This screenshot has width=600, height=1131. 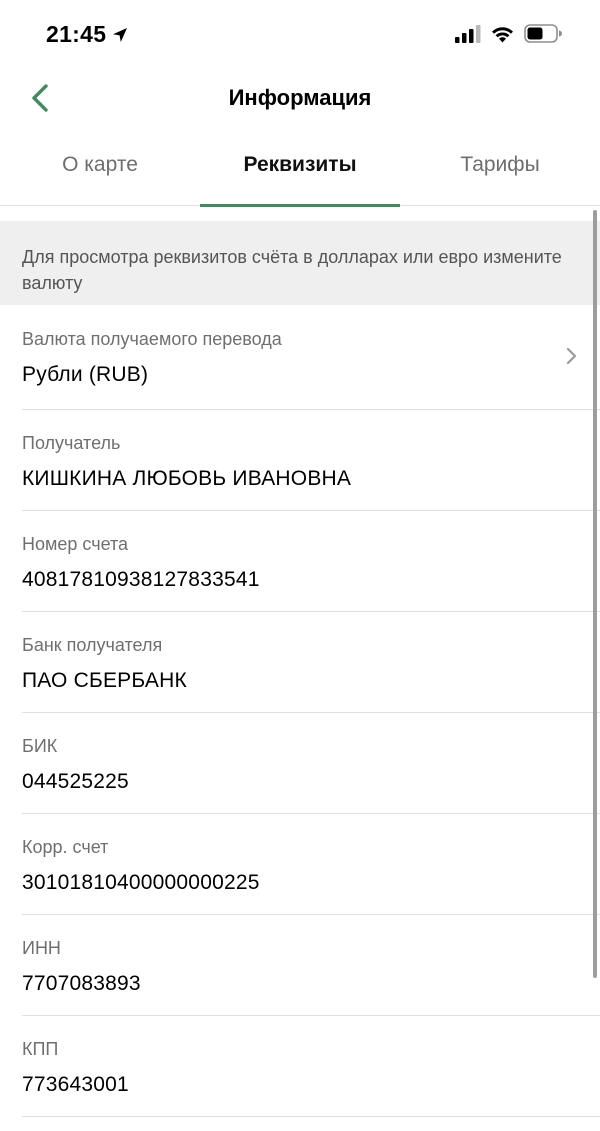 What do you see at coordinates (311, 864) in the screenshot?
I see `corr-account-row: Корр. счет 30101810400000000225` at bounding box center [311, 864].